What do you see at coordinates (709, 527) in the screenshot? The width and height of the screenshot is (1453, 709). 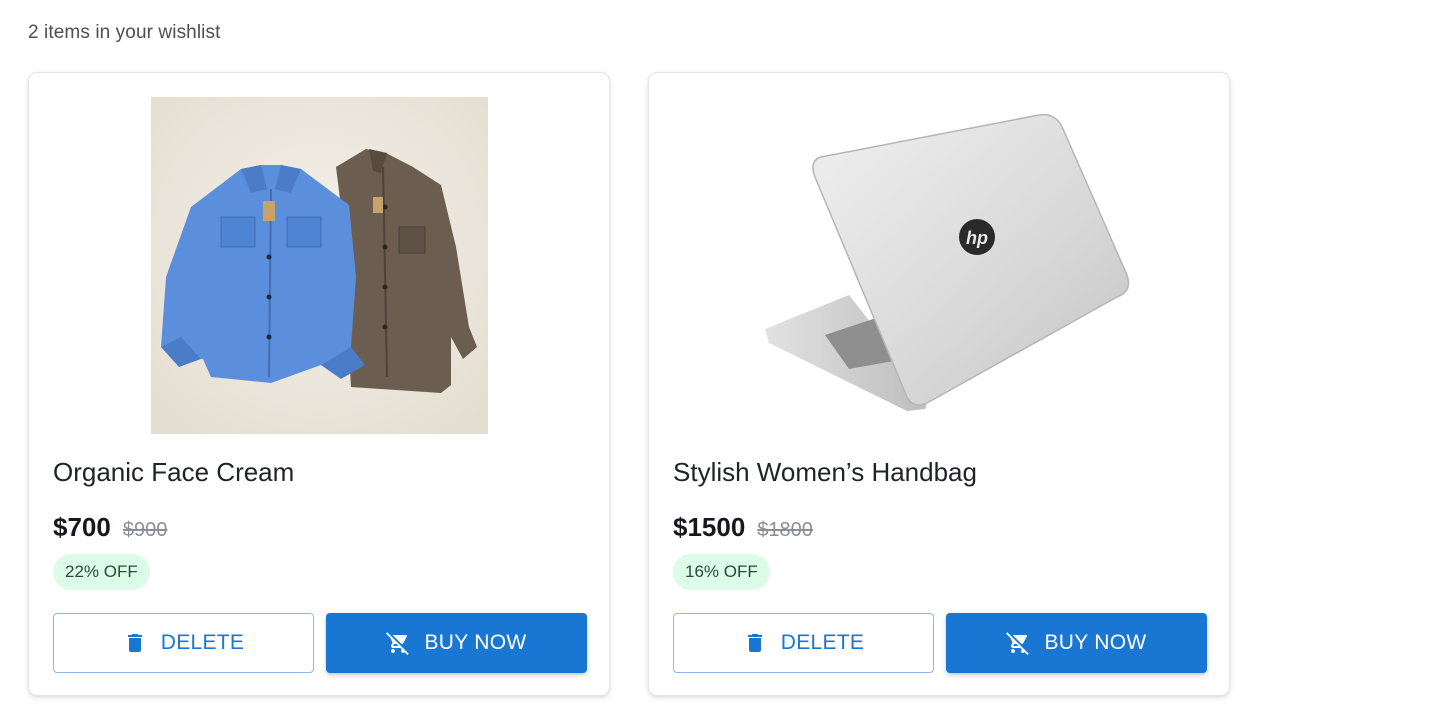 I see `current-price: $1500` at bounding box center [709, 527].